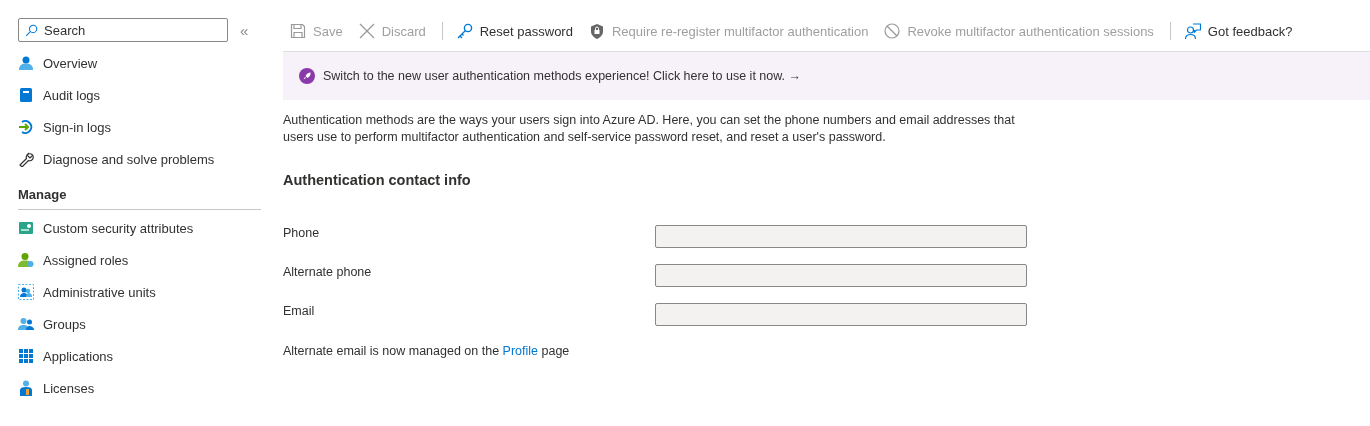 The width and height of the screenshot is (1370, 426). Describe the element at coordinates (520, 351) in the screenshot. I see `profile-link: Profile` at that location.